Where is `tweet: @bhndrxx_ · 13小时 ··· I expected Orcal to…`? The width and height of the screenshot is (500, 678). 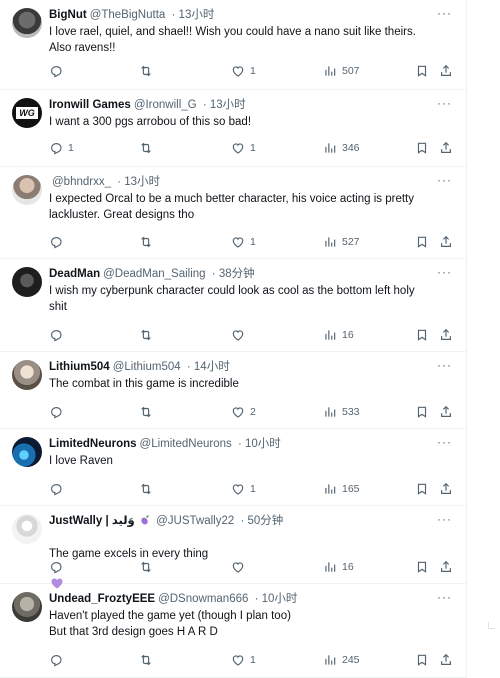
tweet: @bhndrxx_ · 13小时 ··· I expected Orcal to… is located at coordinates (233, 213).